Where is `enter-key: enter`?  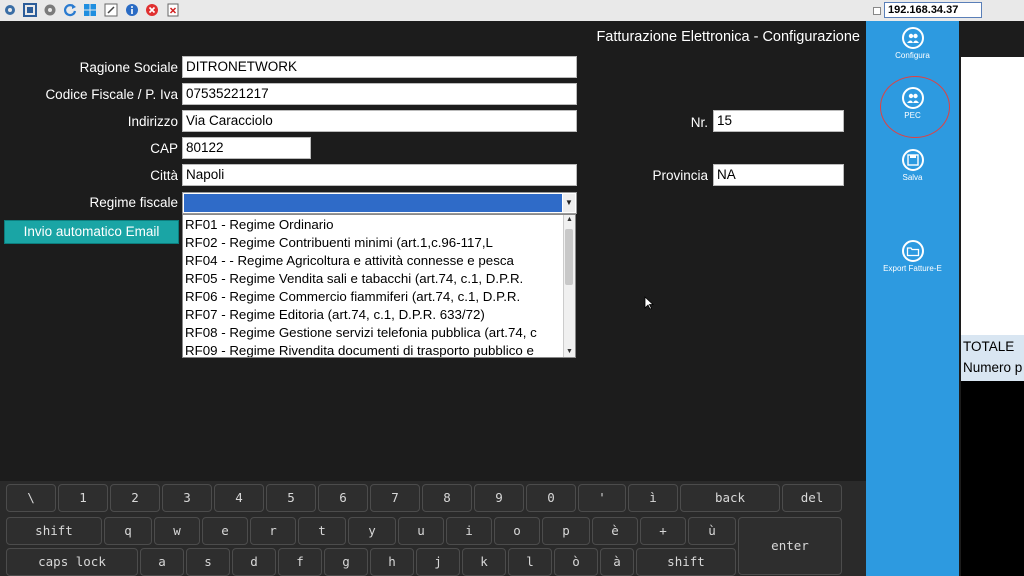 enter-key: enter is located at coordinates (790, 546).